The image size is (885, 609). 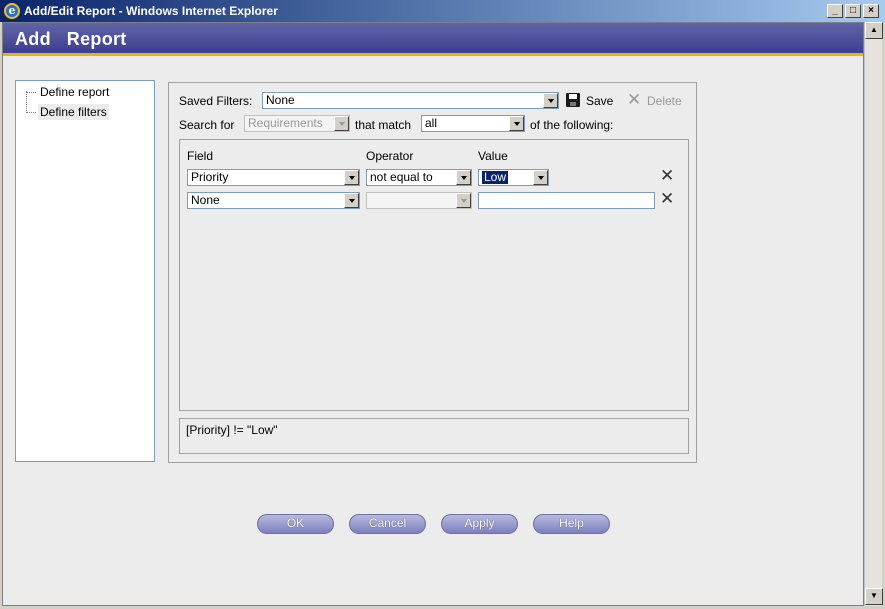 I want to click on of-the-following-label: of the following:, so click(x=572, y=125).